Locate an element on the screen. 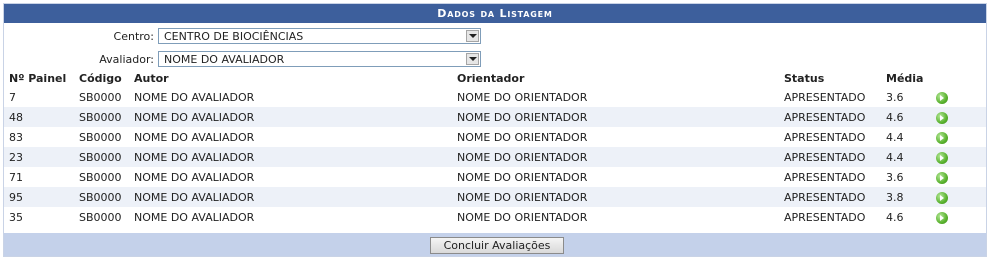  col-header-status: Status is located at coordinates (804, 78).